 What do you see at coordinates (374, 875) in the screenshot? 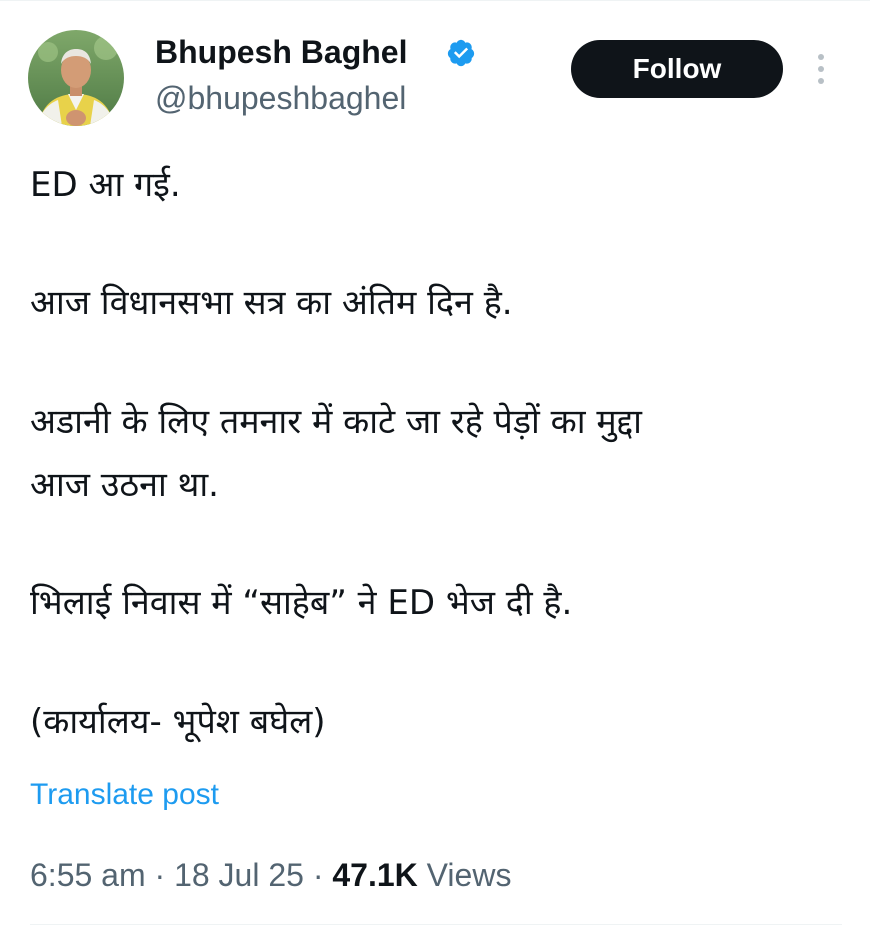
I see `views-count: 47.1K` at bounding box center [374, 875].